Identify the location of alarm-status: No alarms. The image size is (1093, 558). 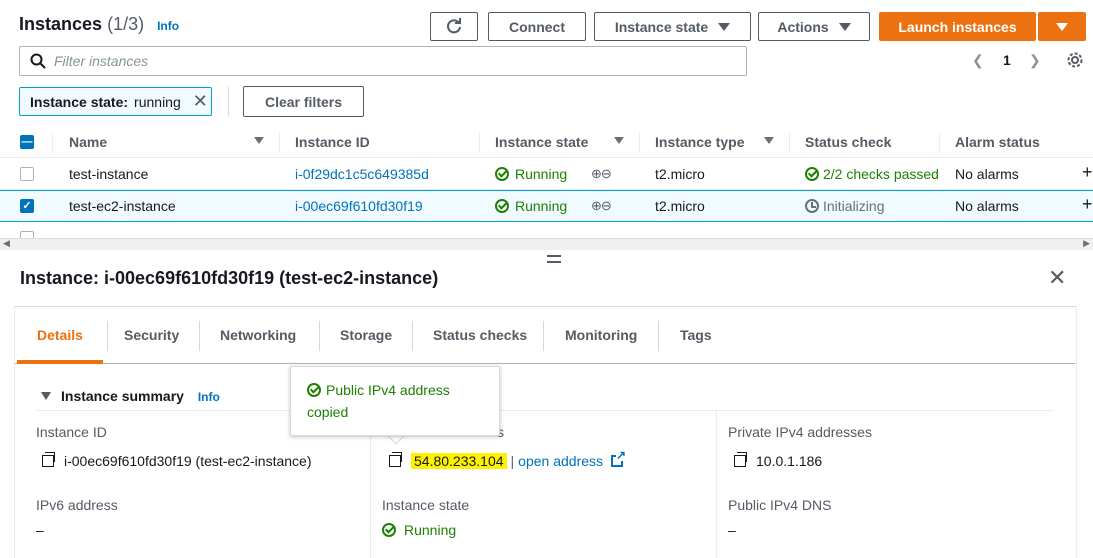
(987, 174).